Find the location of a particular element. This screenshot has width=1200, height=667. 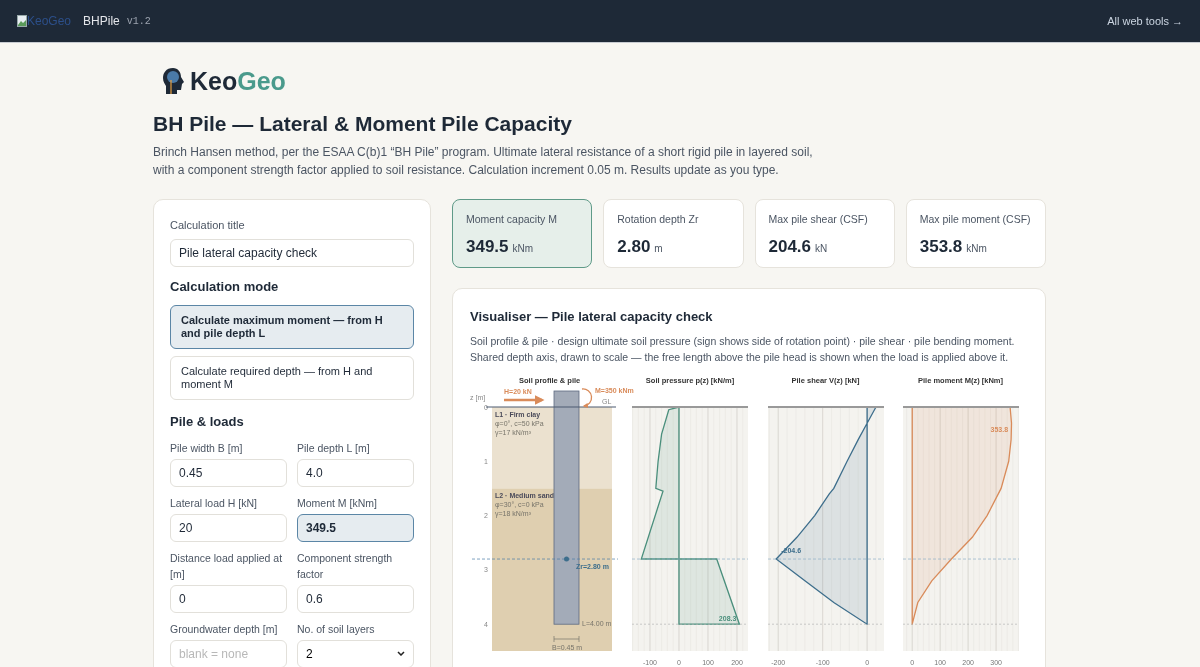

result-label: Max pile moment (CSF) is located at coordinates (975, 219).